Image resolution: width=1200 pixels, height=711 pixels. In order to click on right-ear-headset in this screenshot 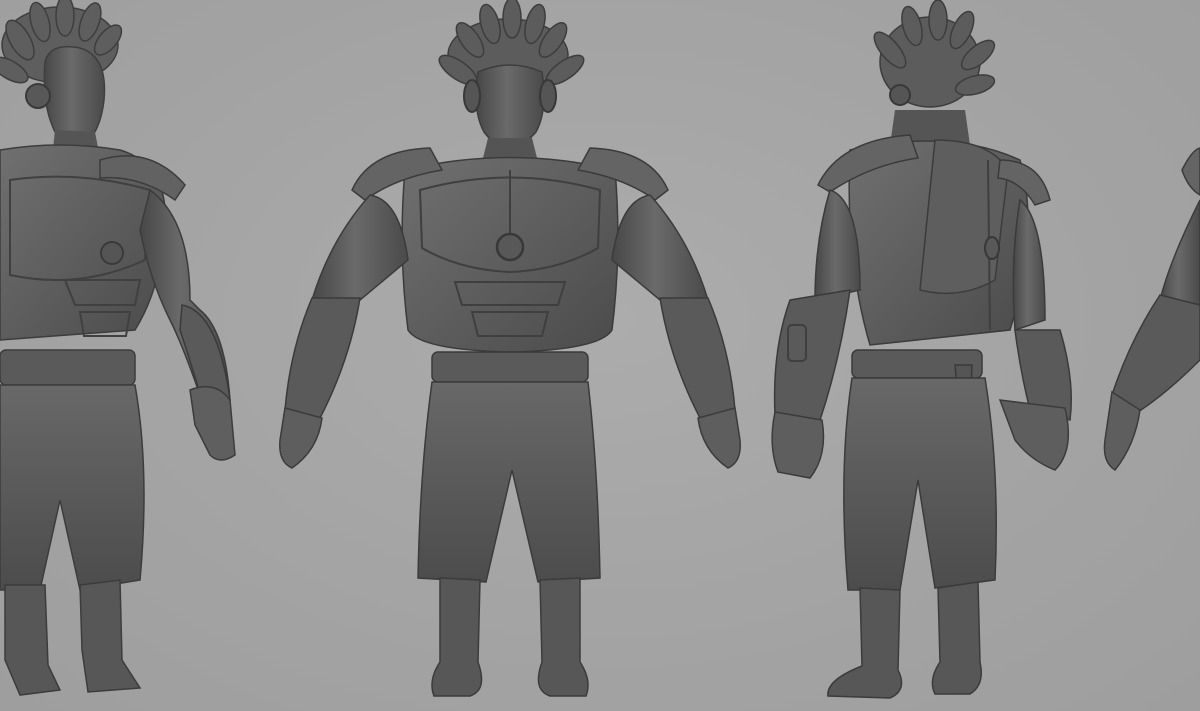, I will do `click(548, 96)`.